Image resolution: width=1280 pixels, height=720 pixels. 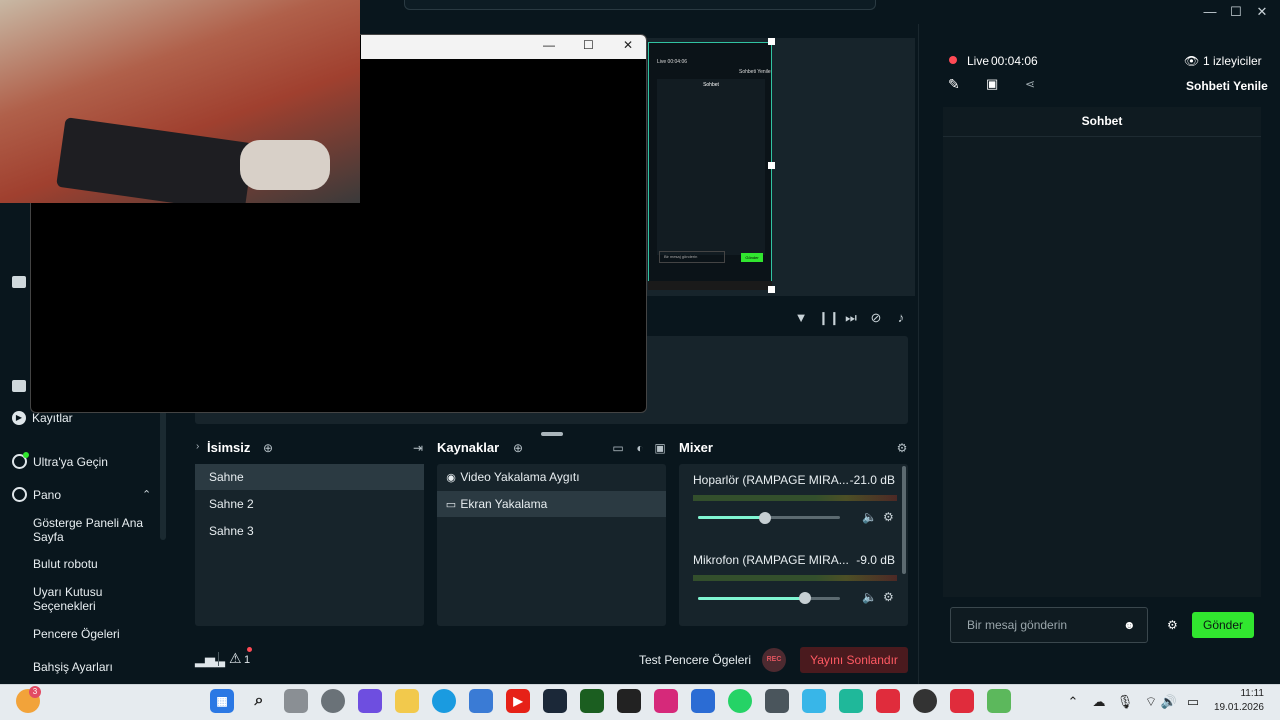 I want to click on scene-item: Sahne, so click(x=309, y=477).